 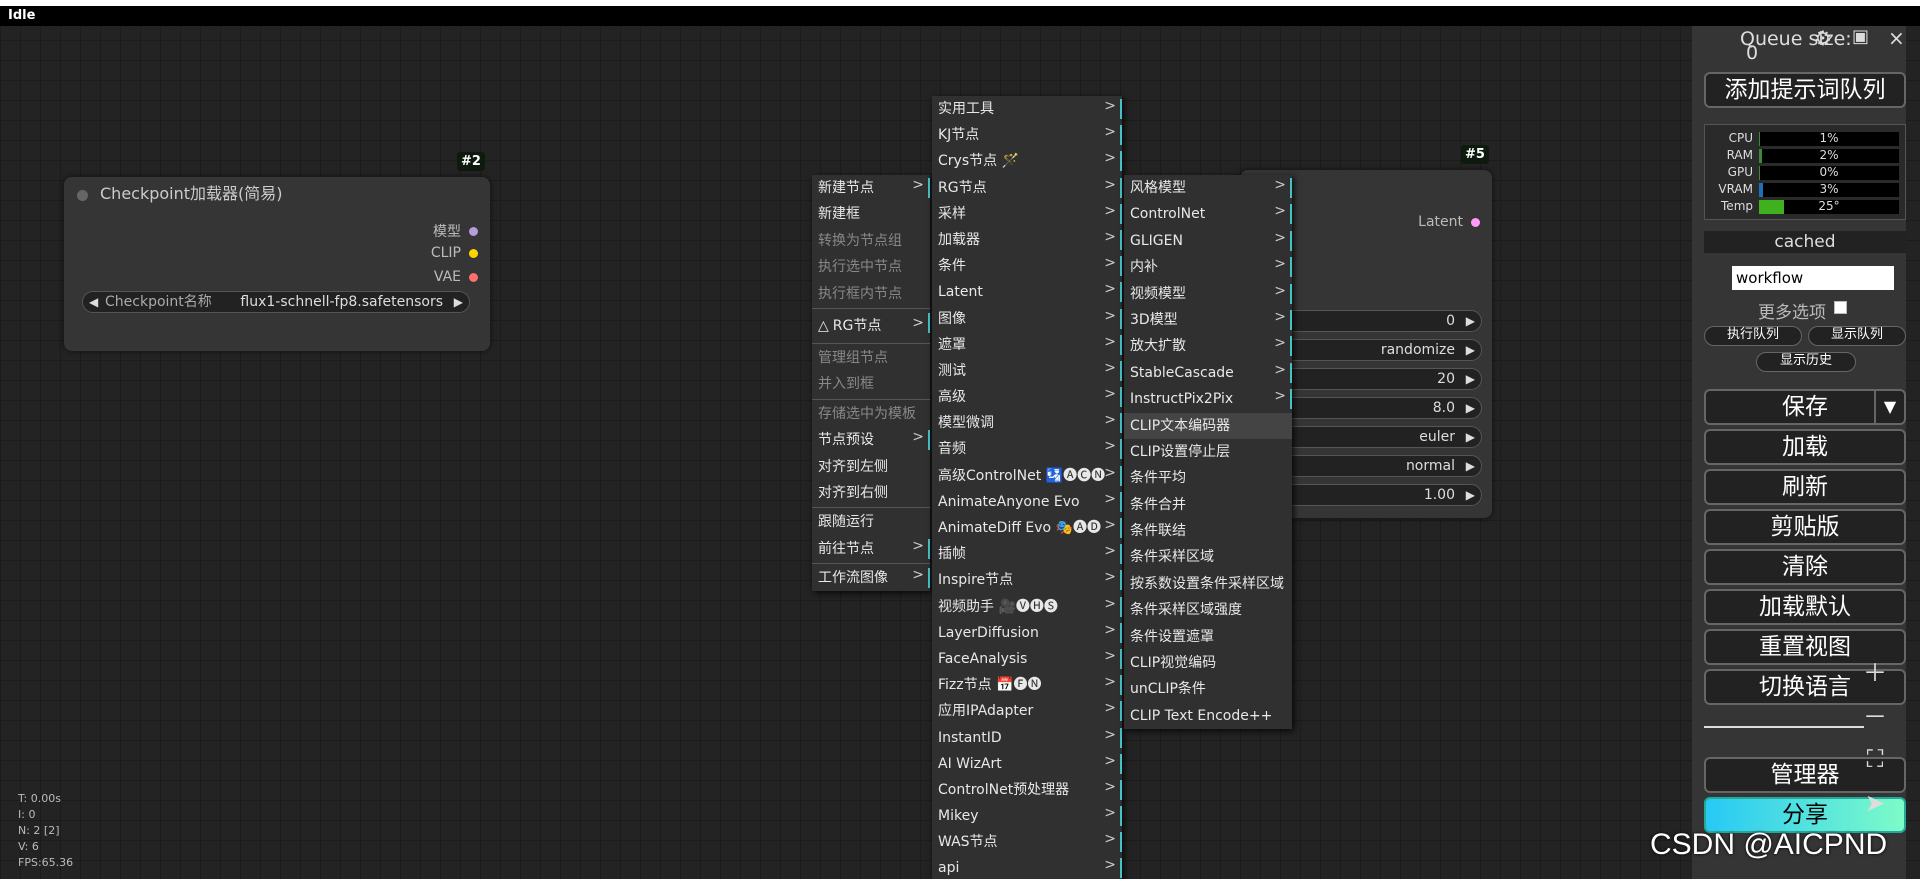 I want to click on refresh-button: 刷新, so click(x=1805, y=487).